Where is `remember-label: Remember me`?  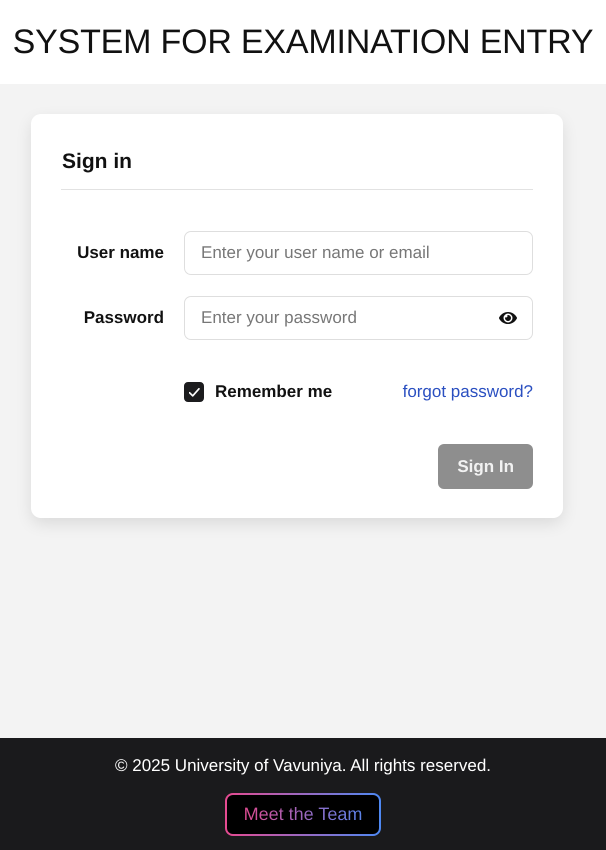
remember-label: Remember me is located at coordinates (273, 392).